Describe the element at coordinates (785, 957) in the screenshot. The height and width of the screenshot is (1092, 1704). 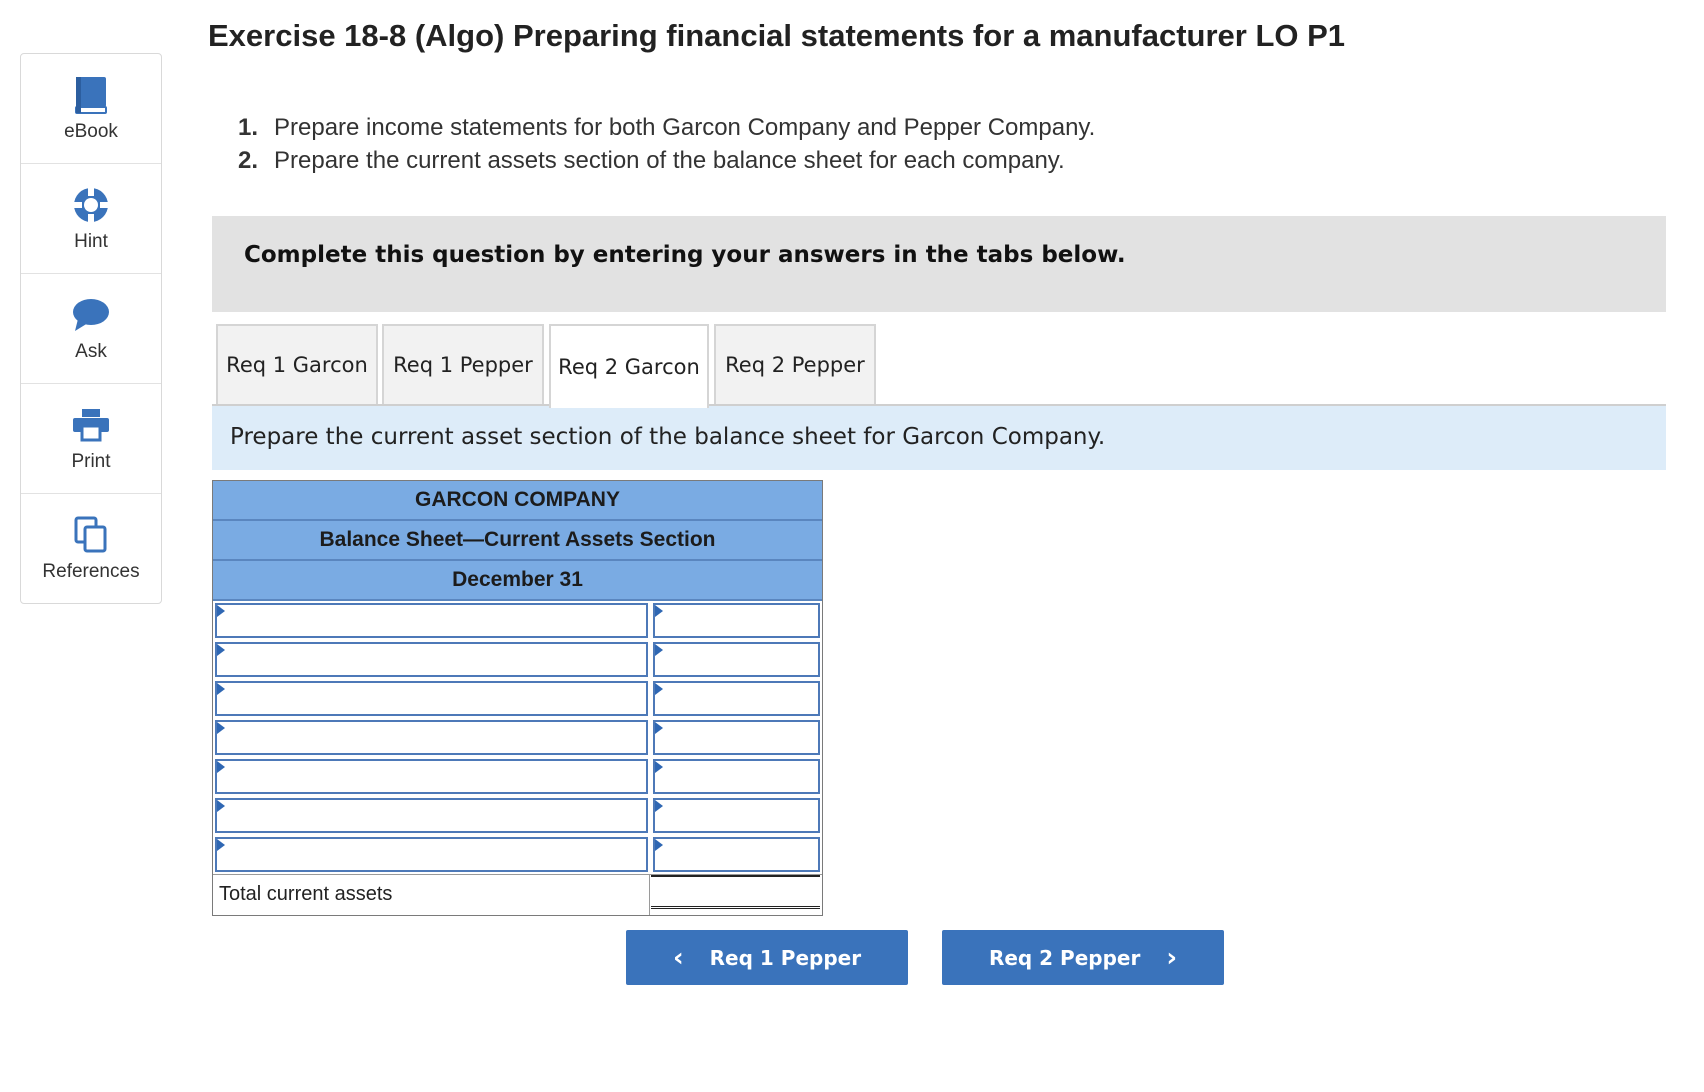
I see `prev-req-label: Req 1 Pepper` at that location.